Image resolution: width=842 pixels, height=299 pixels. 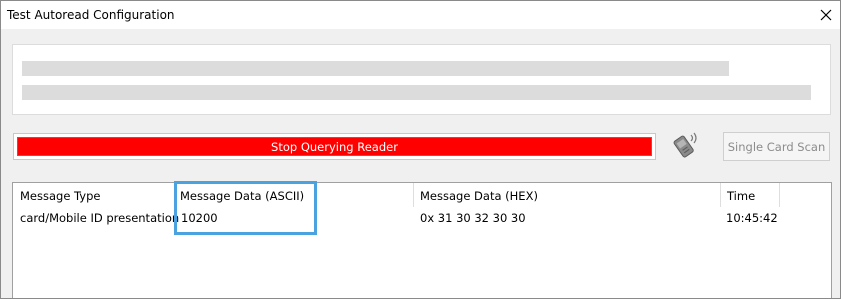 What do you see at coordinates (479, 196) in the screenshot?
I see `column-header-message-data-hex: Message Data (HEX)` at bounding box center [479, 196].